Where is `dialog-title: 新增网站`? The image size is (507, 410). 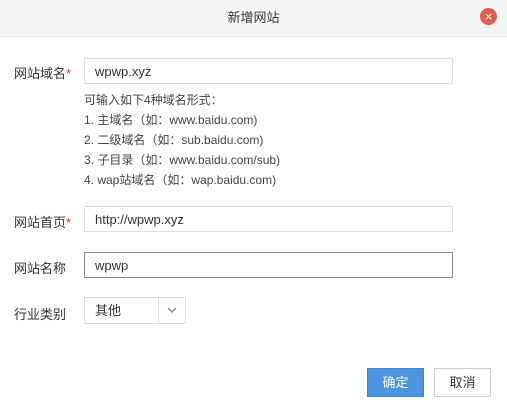 dialog-title: 新增网站 is located at coordinates (253, 17).